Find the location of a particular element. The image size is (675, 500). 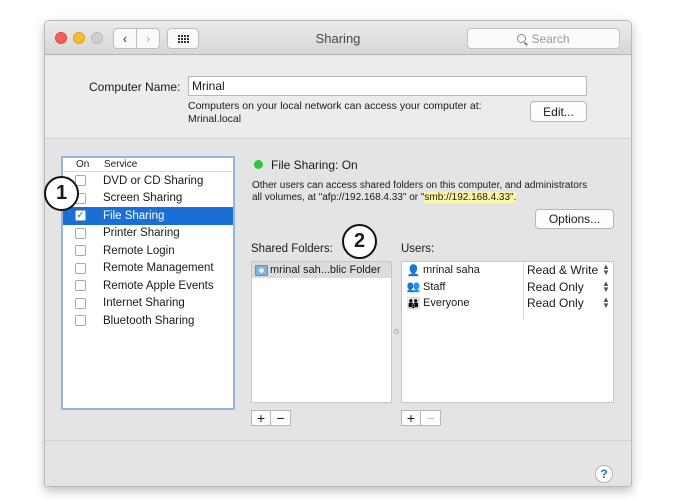

status-indicator-icon is located at coordinates (258, 164).